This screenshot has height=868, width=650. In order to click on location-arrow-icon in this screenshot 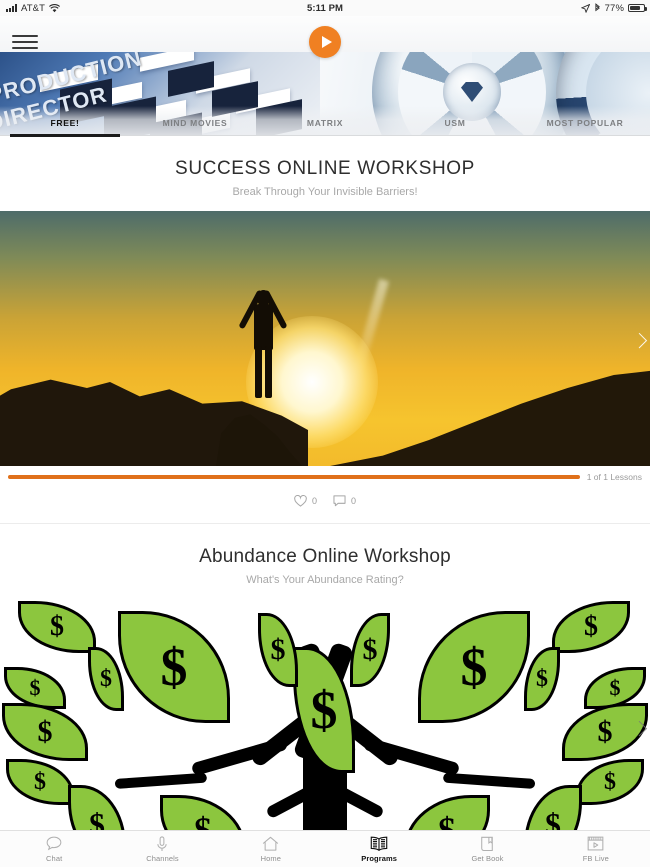, I will do `click(585, 8)`.